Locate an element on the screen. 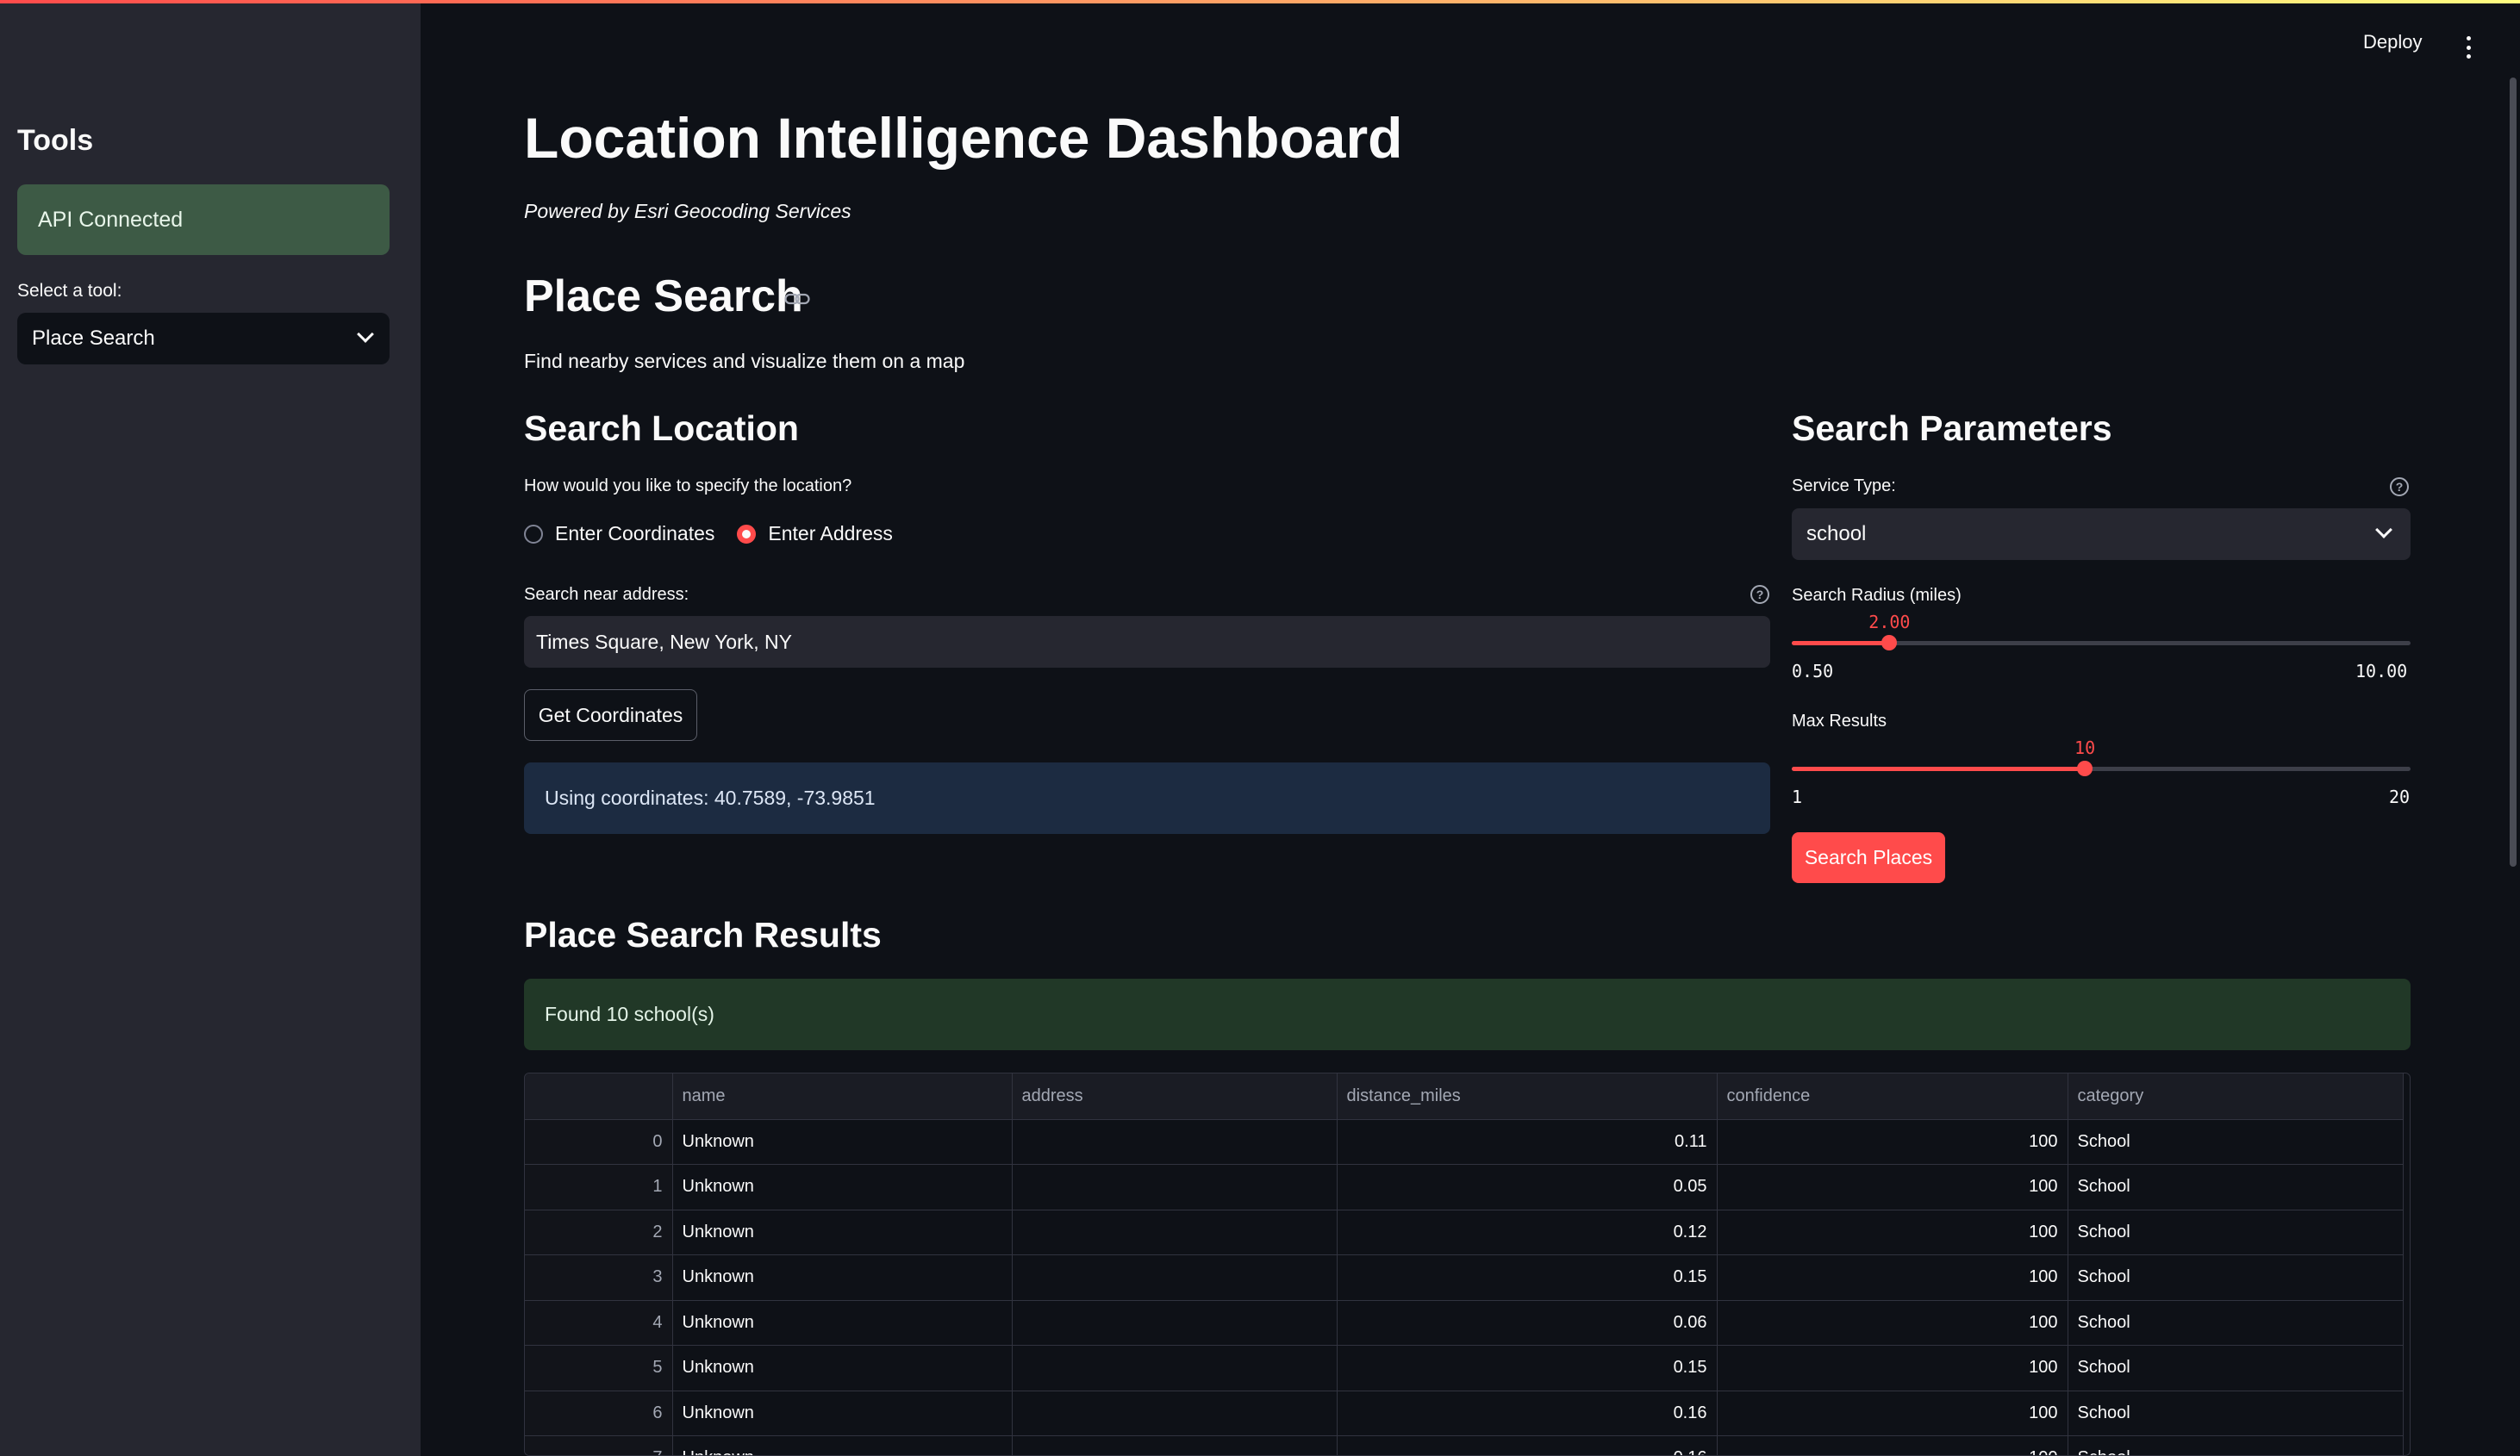  table-row: 6 Unknown 0.16 100 School is located at coordinates (1465, 1413).